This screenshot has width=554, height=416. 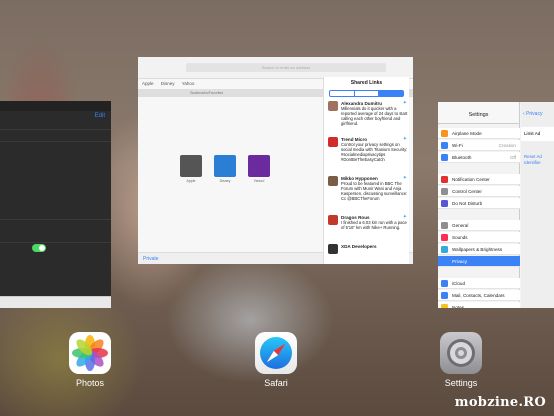 I want to click on settings-row-label: Notification Center, so click(x=471, y=179).